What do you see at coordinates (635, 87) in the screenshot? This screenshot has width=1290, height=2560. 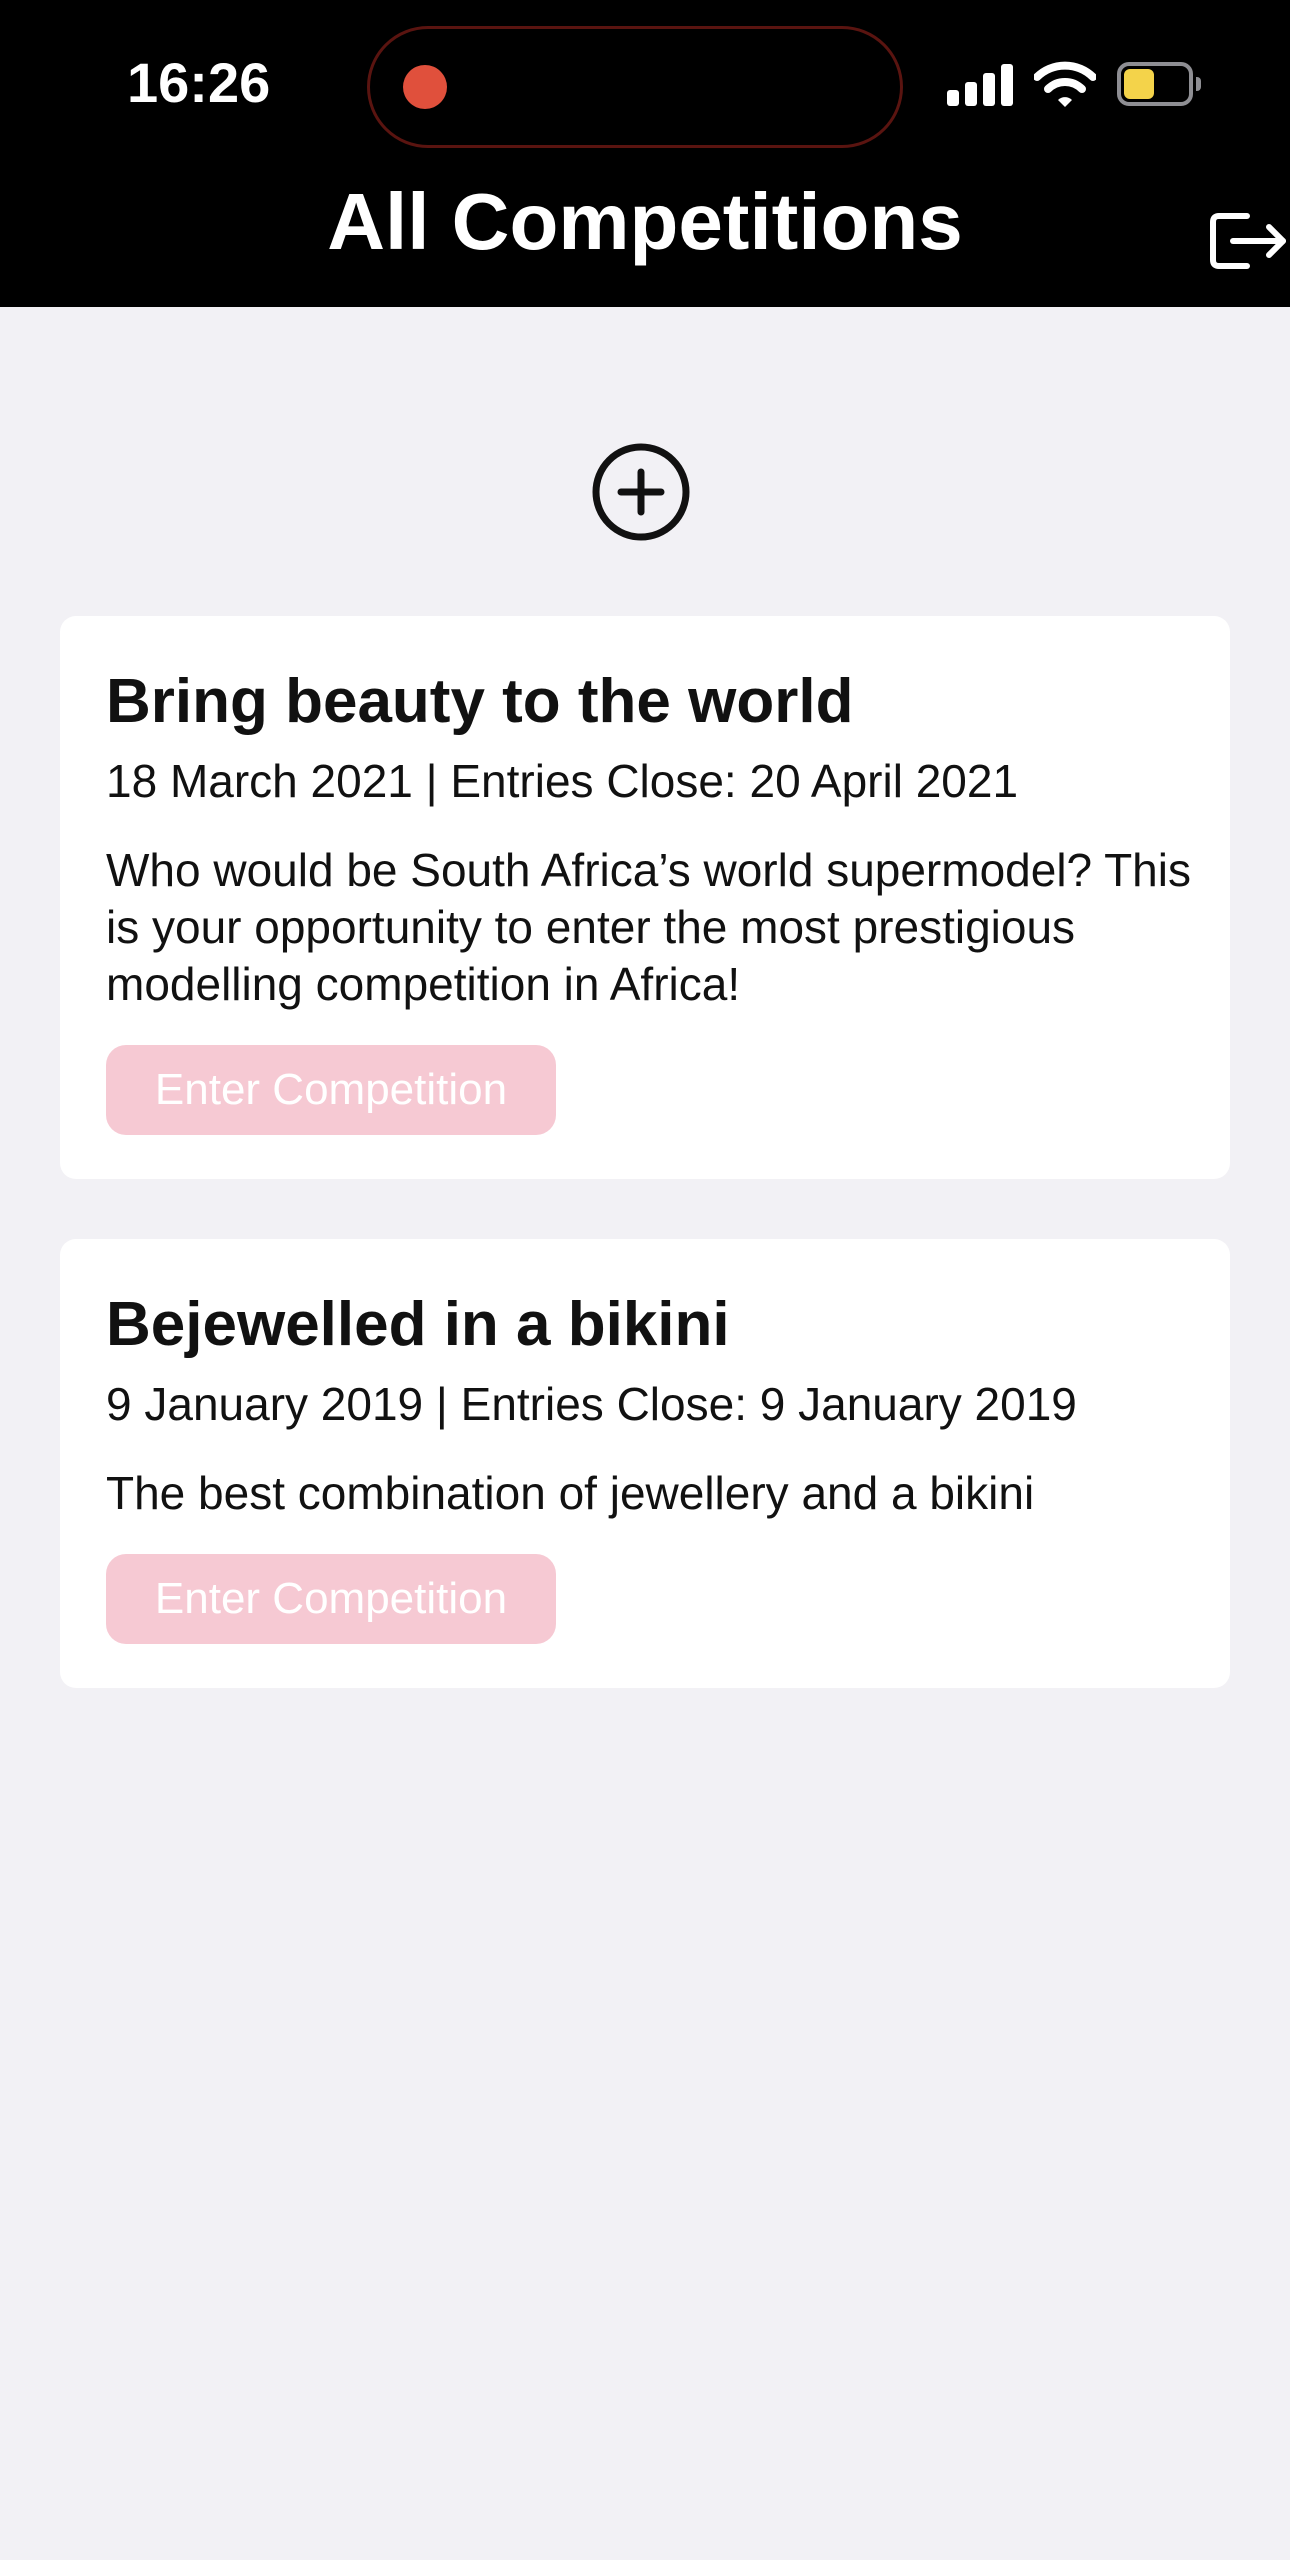 I see `dynamic-island` at bounding box center [635, 87].